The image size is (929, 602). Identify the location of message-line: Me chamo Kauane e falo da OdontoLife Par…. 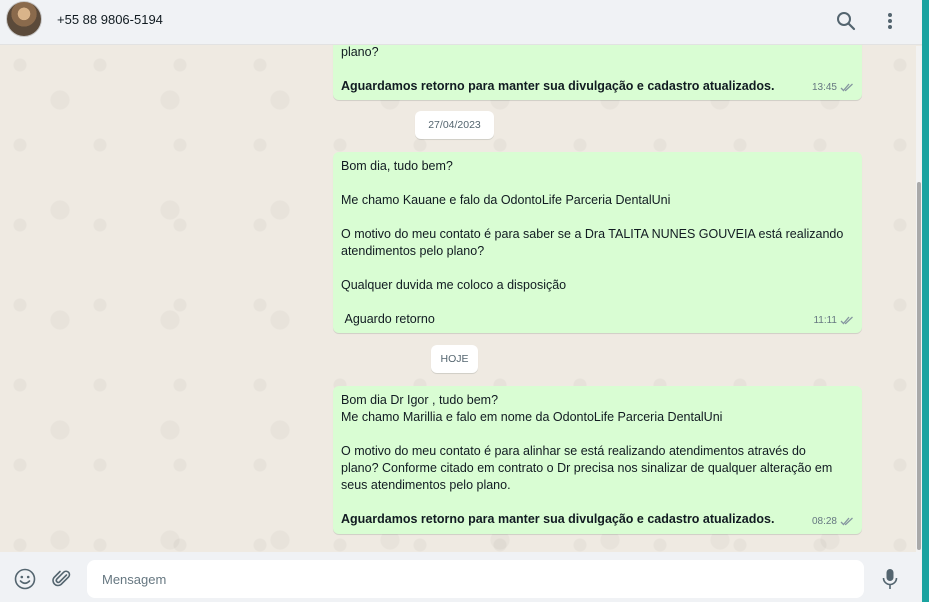
(506, 200).